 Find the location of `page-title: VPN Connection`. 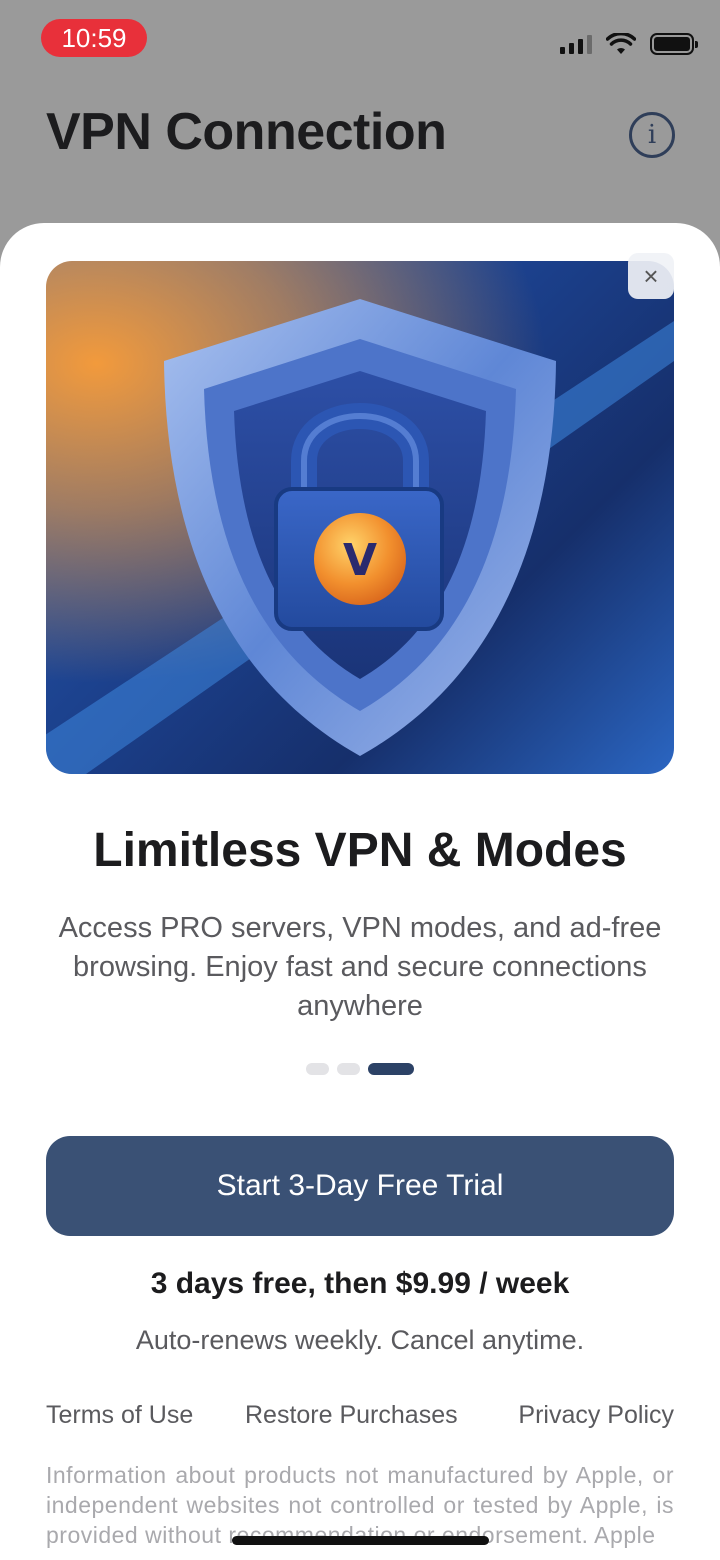

page-title: VPN Connection is located at coordinates (246, 132).